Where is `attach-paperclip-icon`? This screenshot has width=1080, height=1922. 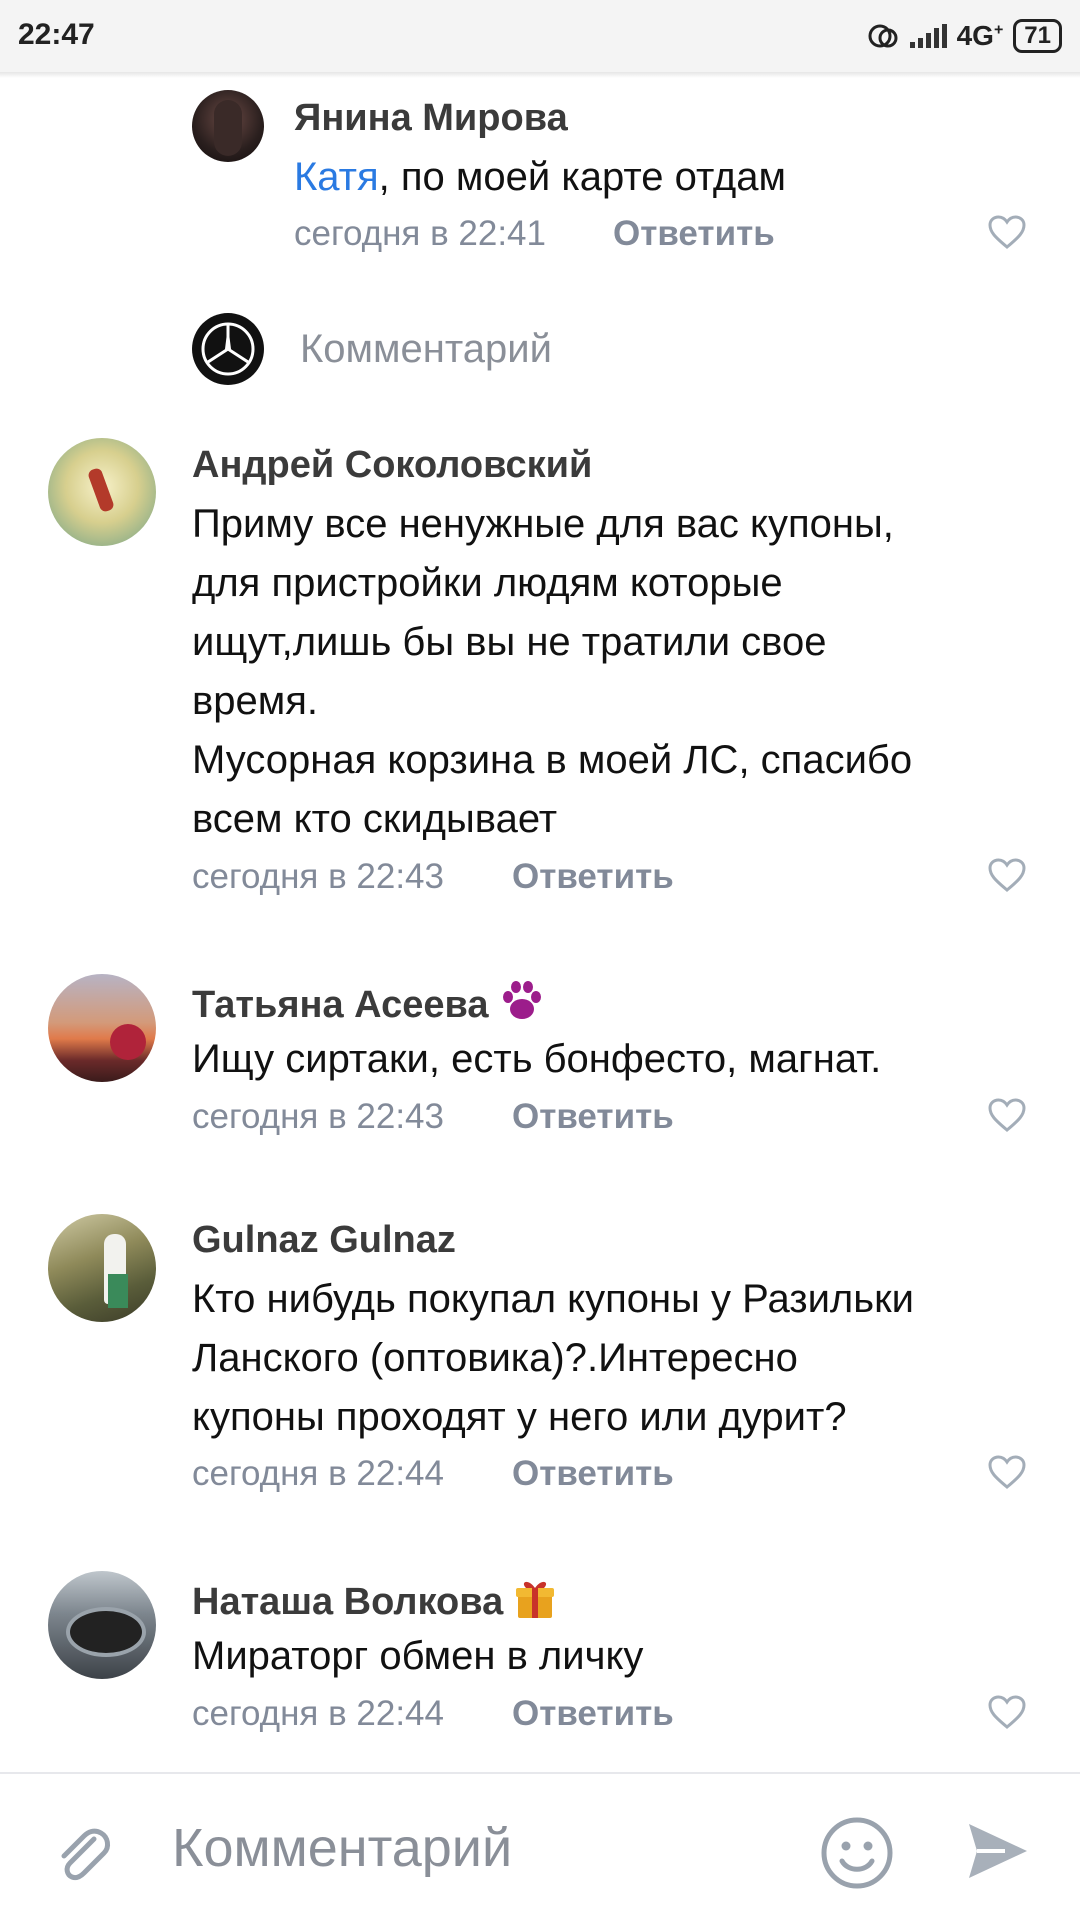
attach-paperclip-icon is located at coordinates (83, 1854).